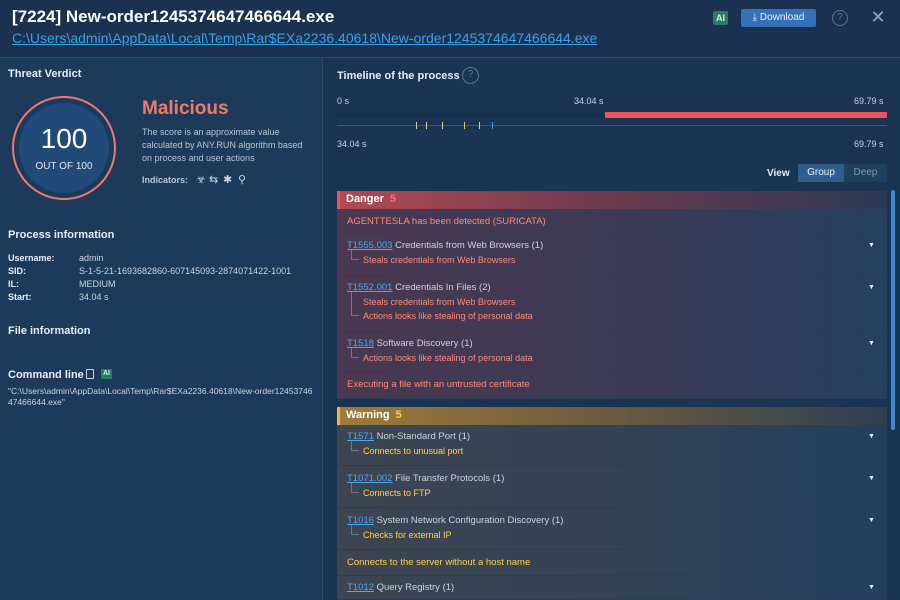  What do you see at coordinates (173, 16) in the screenshot?
I see `process-title: [7224] New-order1245374647466644.exe` at bounding box center [173, 16].